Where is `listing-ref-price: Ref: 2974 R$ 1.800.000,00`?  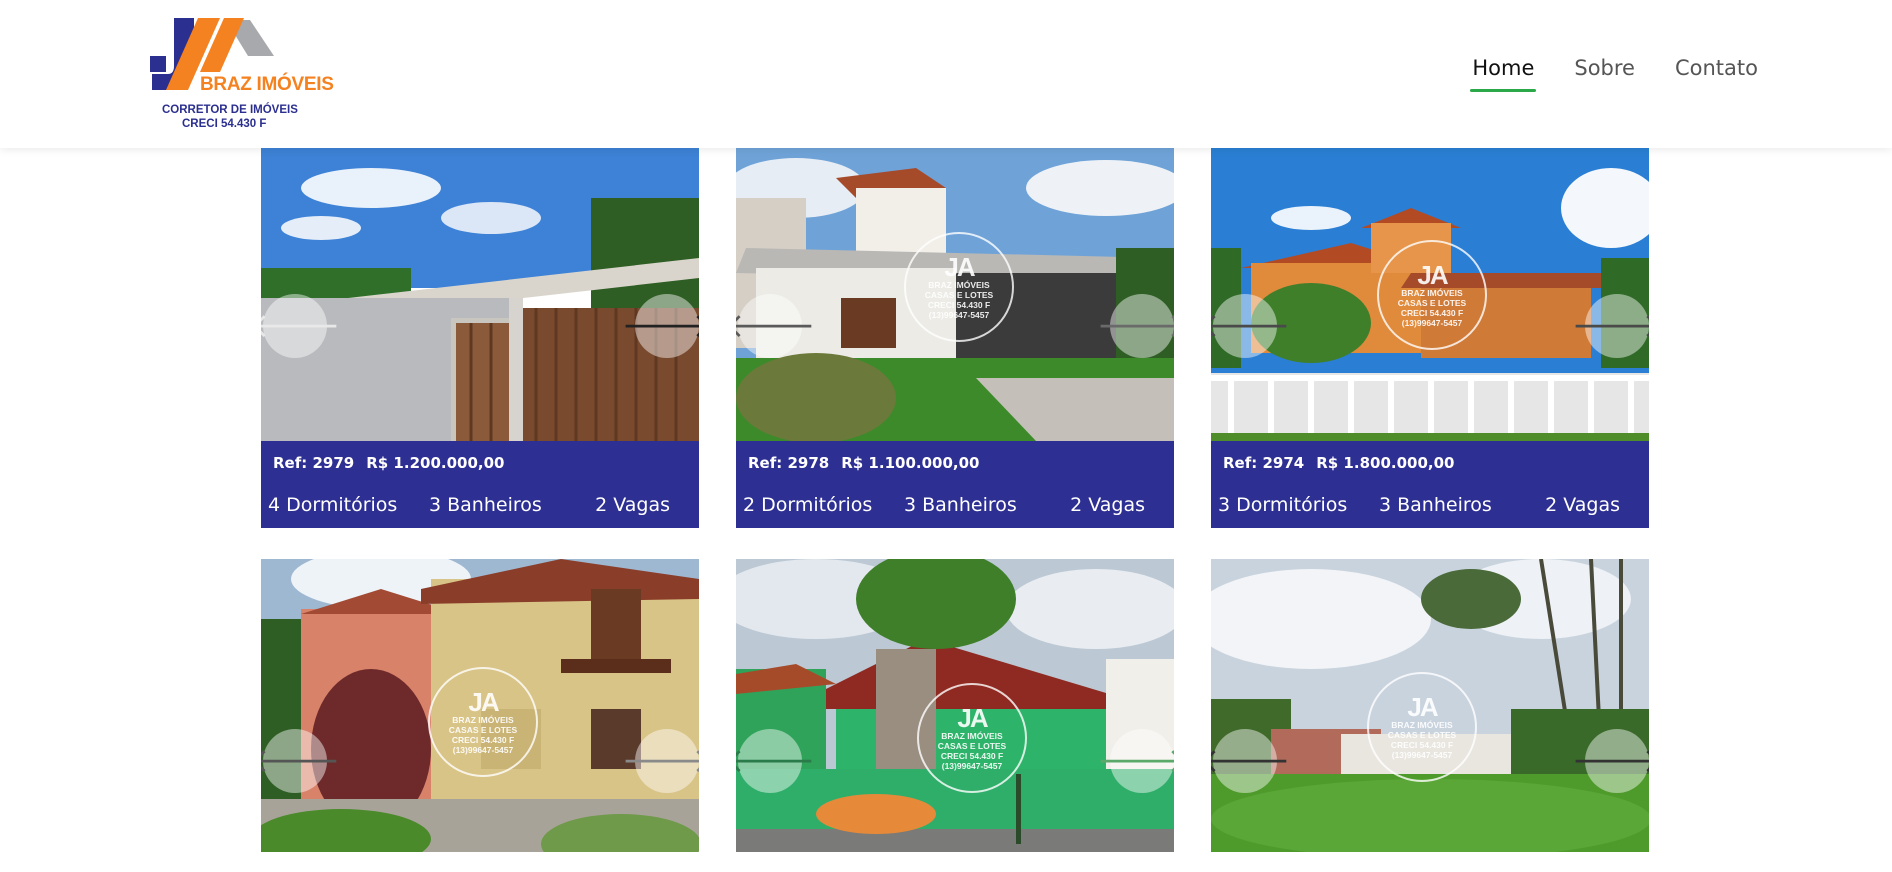
listing-ref-price: Ref: 2974 R$ 1.800.000,00 is located at coordinates (1338, 463).